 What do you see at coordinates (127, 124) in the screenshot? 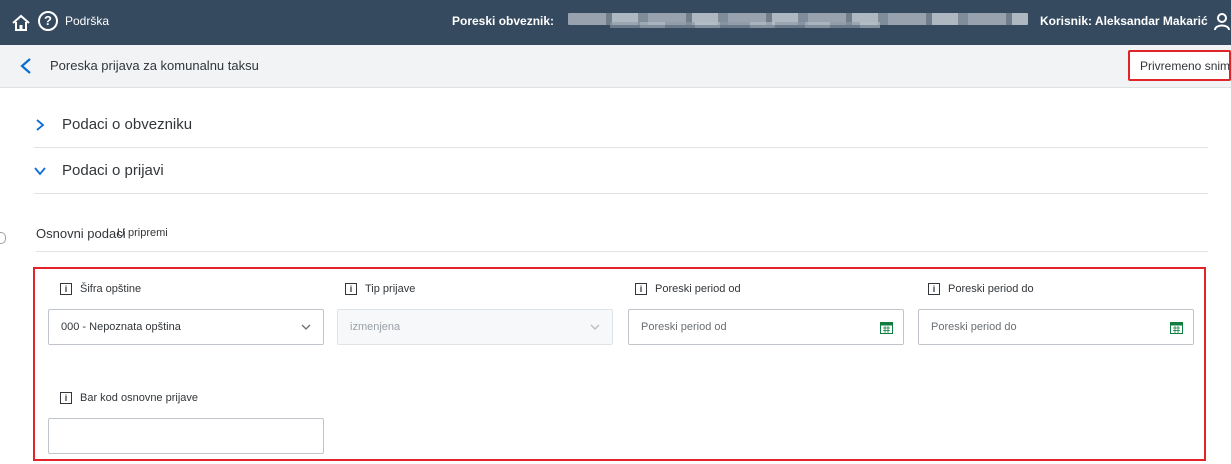
I see `section-label: Podaci o obvezniku` at bounding box center [127, 124].